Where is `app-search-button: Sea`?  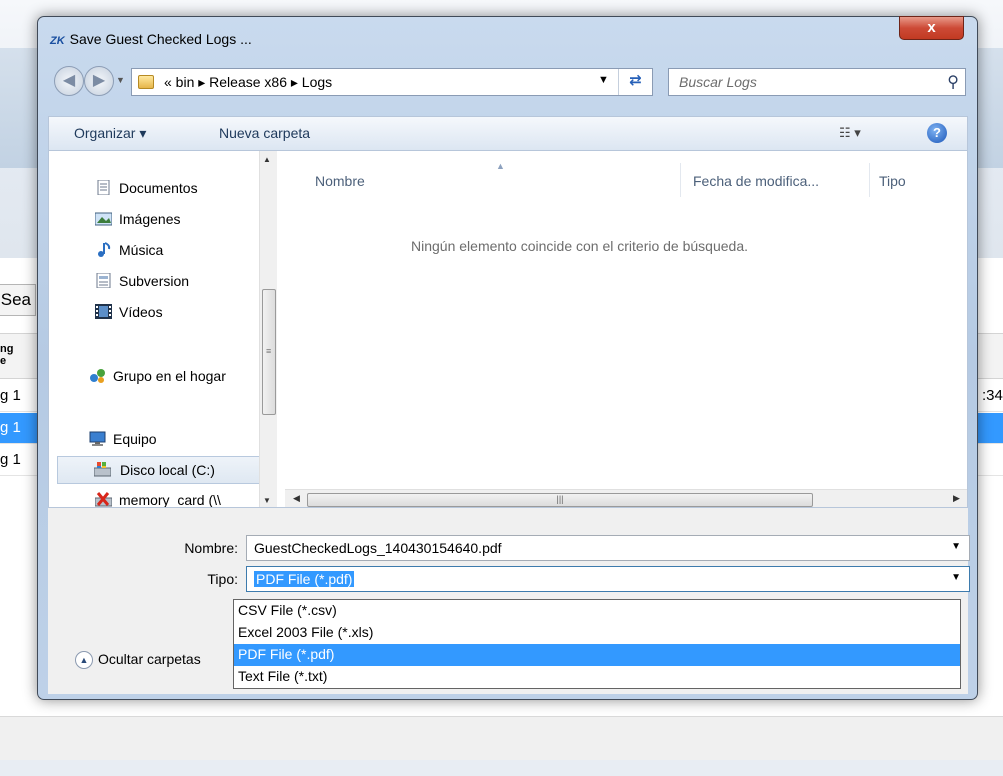 app-search-button: Sea is located at coordinates (18, 300).